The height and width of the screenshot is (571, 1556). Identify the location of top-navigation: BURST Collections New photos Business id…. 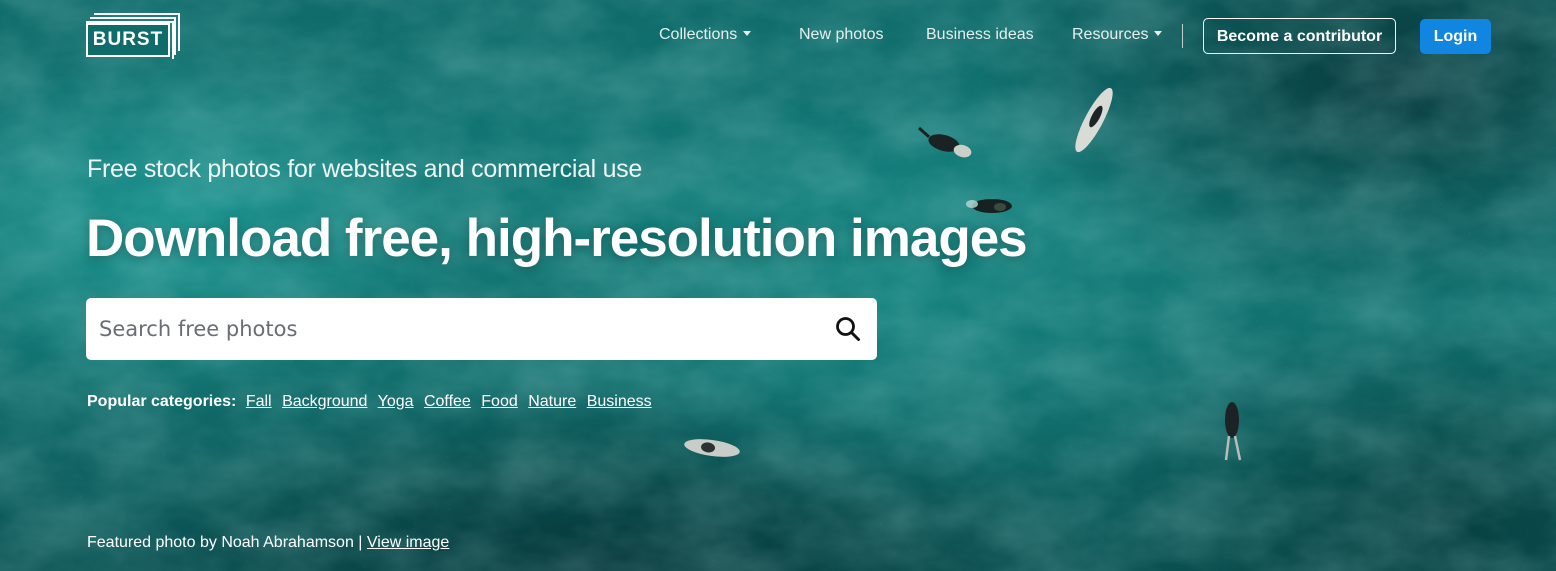
(778, 36).